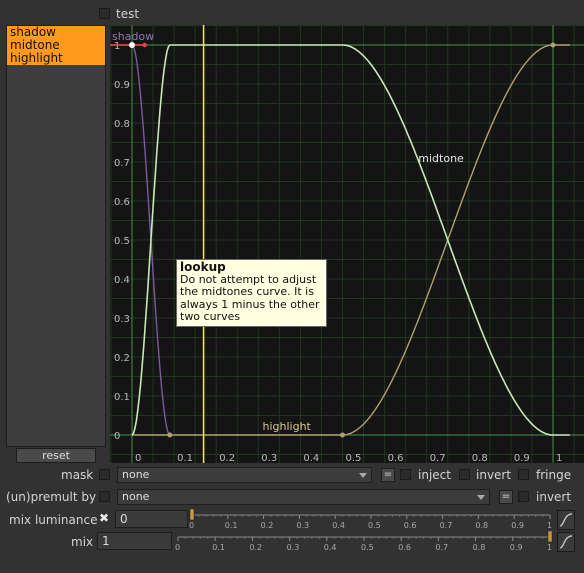 This screenshot has height=573, width=584. I want to click on curve-label-highlight: highlight, so click(287, 426).